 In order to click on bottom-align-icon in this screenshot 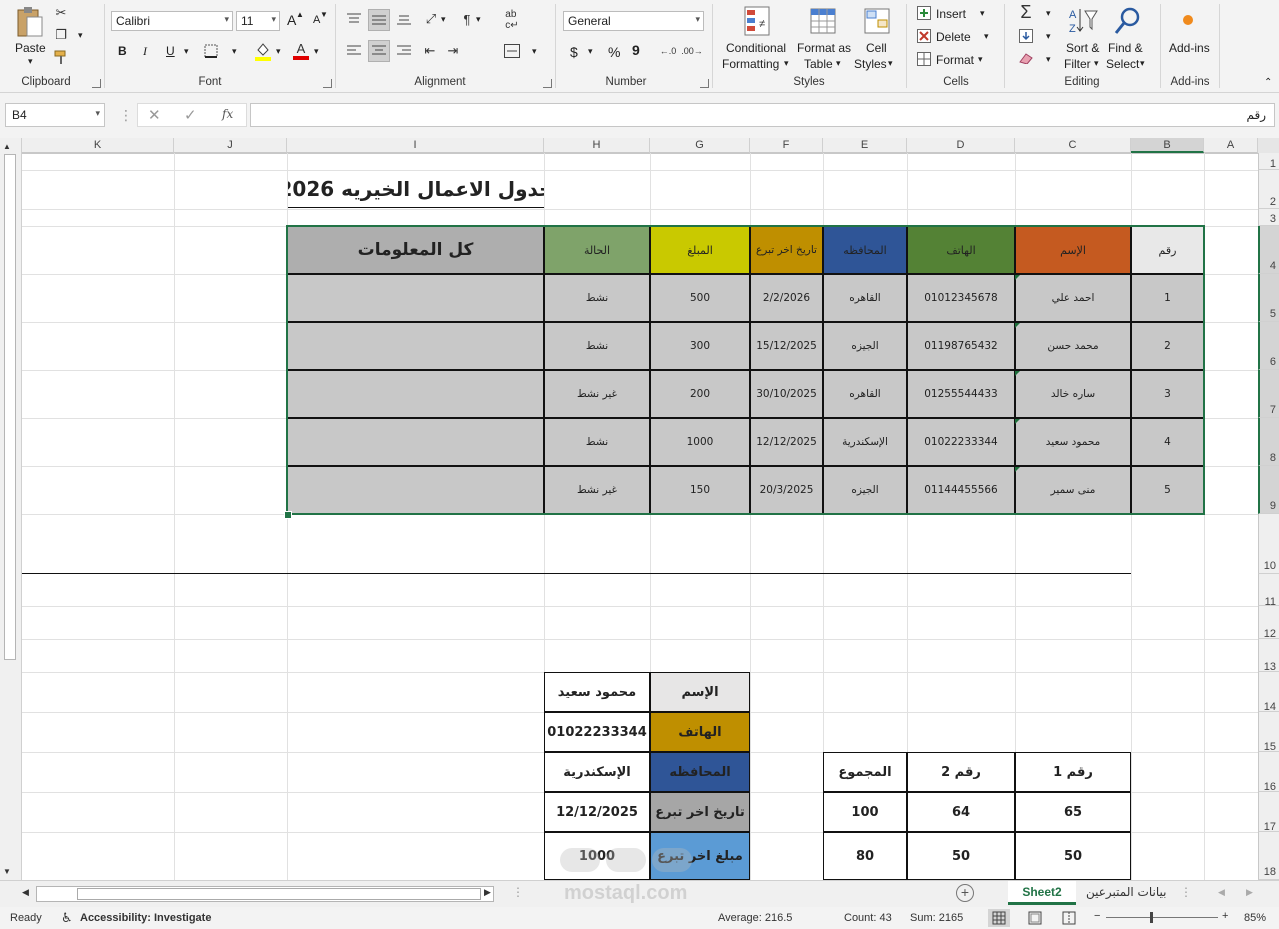, I will do `click(404, 19)`.